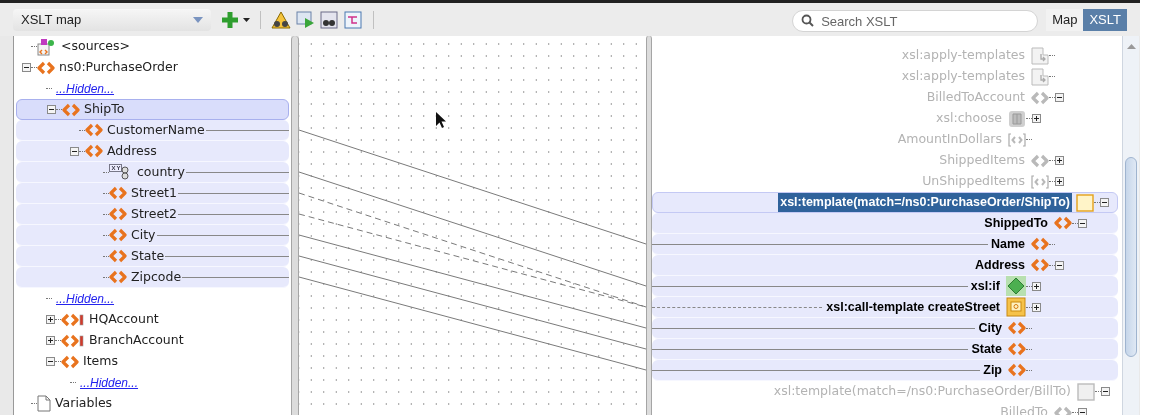 The image size is (1149, 415). Describe the element at coordinates (1105, 19) in the screenshot. I see `view-tab: XSLT` at that location.